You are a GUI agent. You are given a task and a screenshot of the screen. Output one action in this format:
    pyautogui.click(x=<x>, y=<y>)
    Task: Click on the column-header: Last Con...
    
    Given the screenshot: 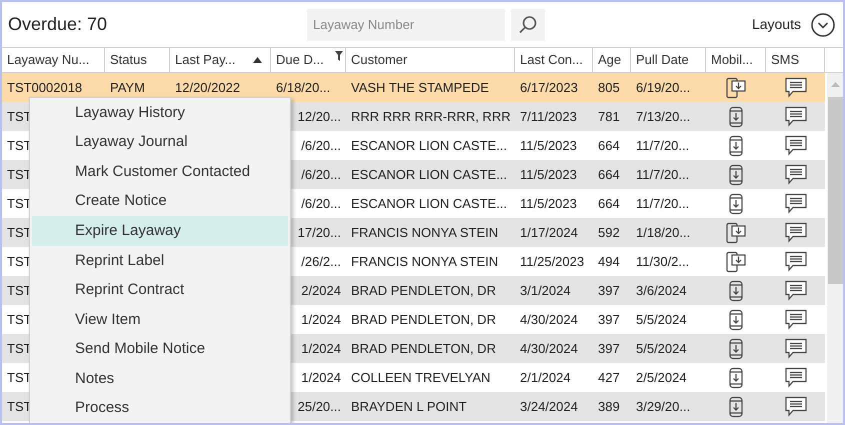 What is the action you would take?
    pyautogui.click(x=554, y=60)
    